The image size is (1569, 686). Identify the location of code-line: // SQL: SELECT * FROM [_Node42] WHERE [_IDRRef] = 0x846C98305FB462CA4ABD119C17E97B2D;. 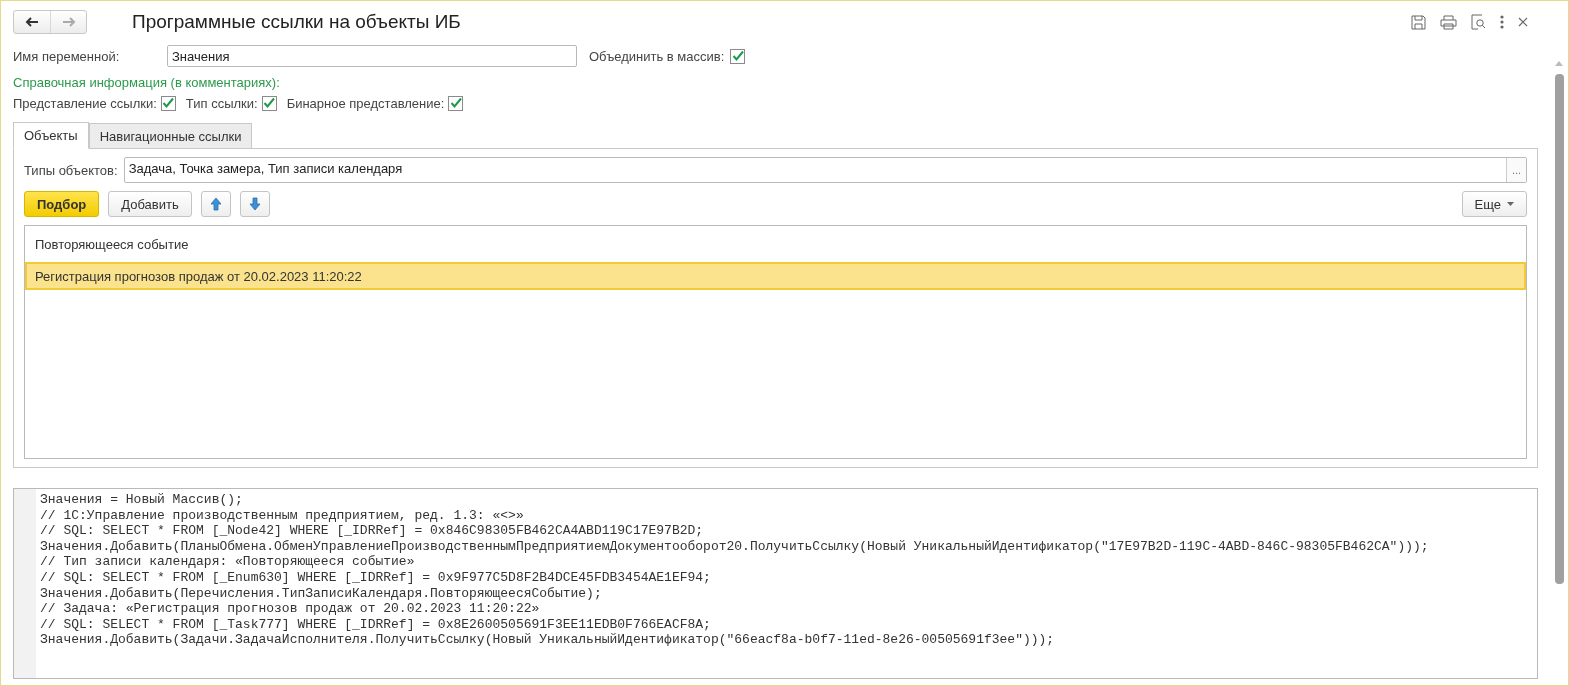
(372, 531).